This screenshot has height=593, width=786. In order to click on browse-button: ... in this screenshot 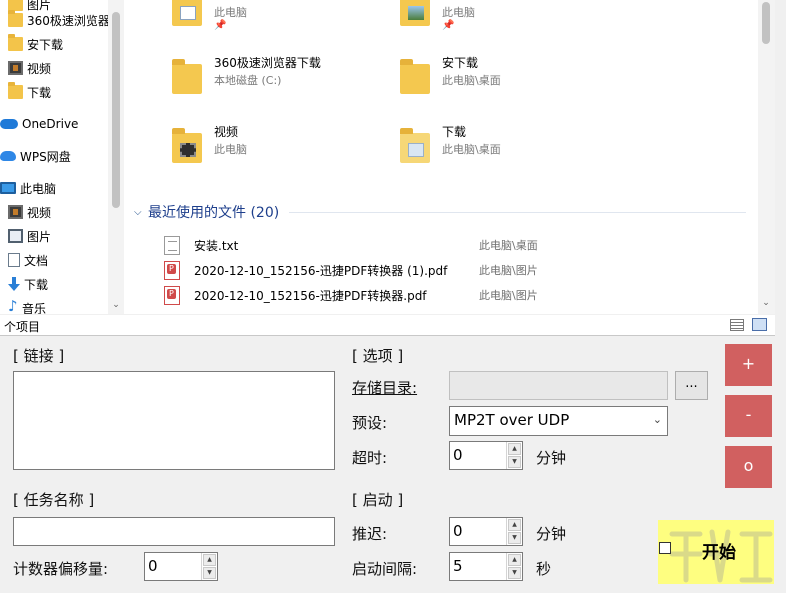, I will do `click(691, 385)`.